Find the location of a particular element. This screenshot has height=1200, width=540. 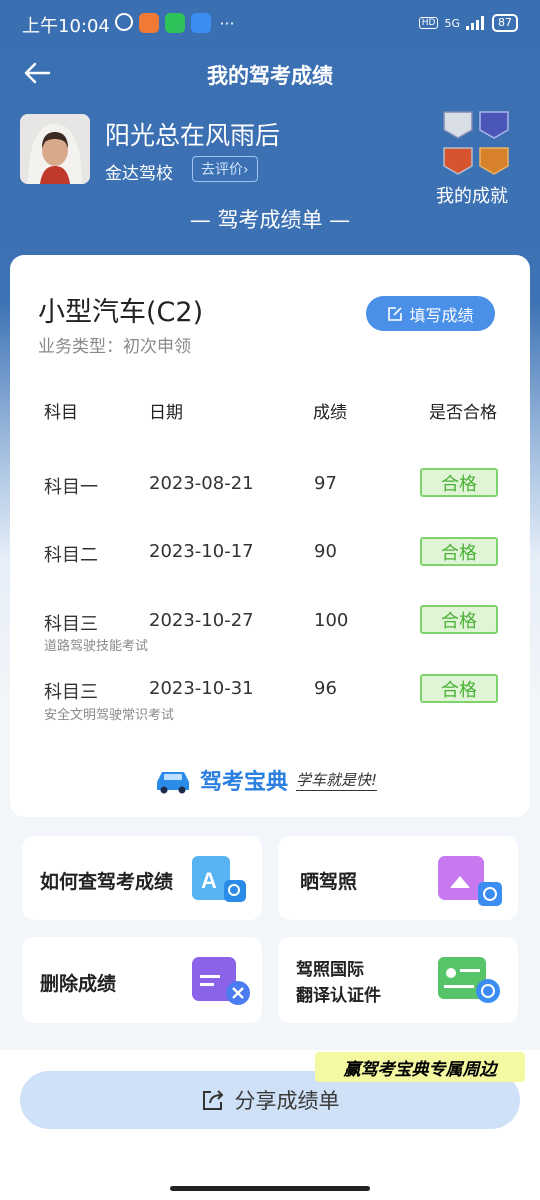

driving-school: 金达驾校 is located at coordinates (139, 174).